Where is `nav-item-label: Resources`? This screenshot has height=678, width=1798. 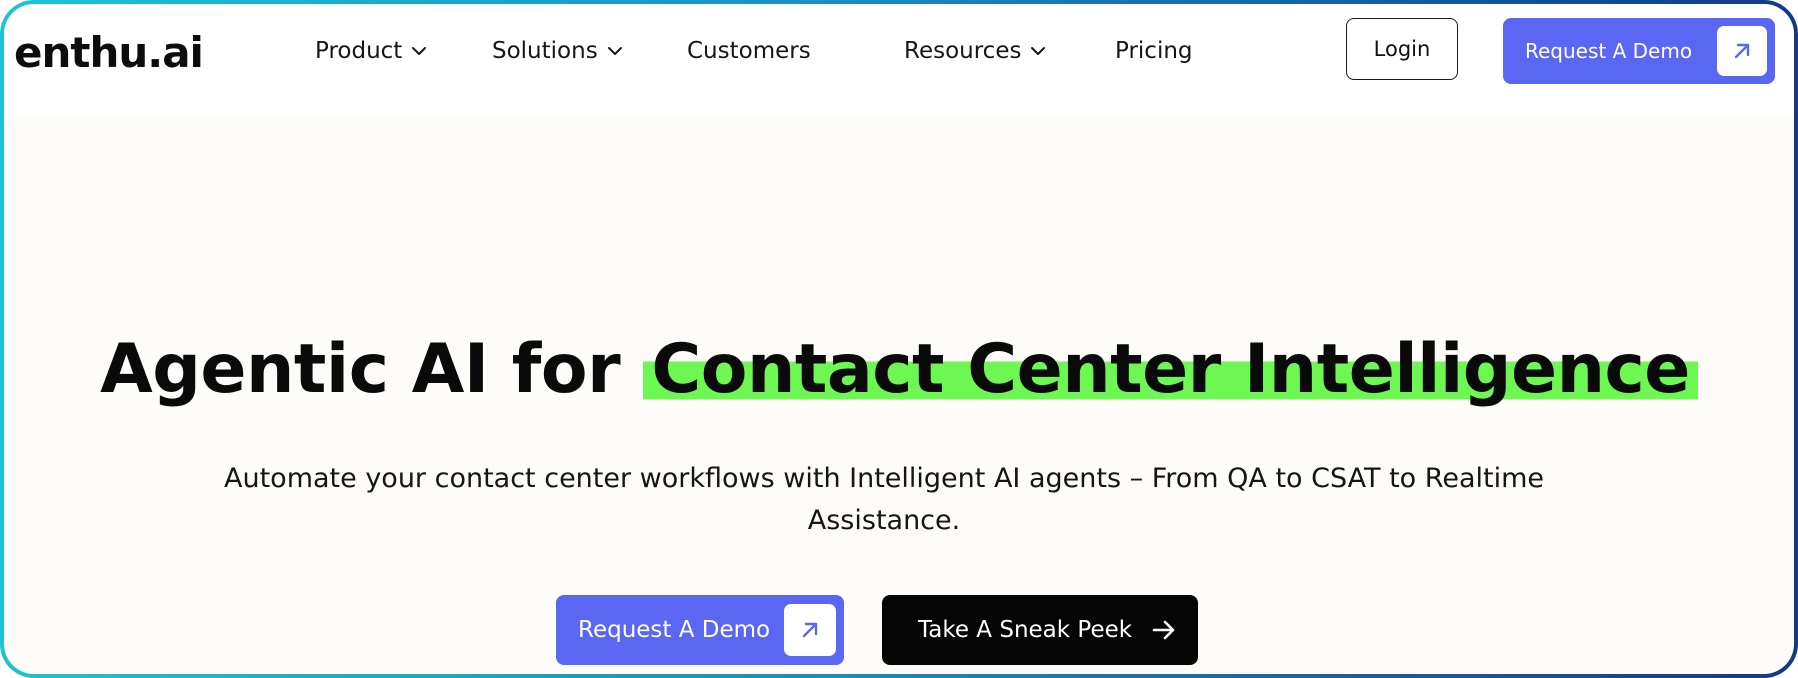 nav-item-label: Resources is located at coordinates (963, 51).